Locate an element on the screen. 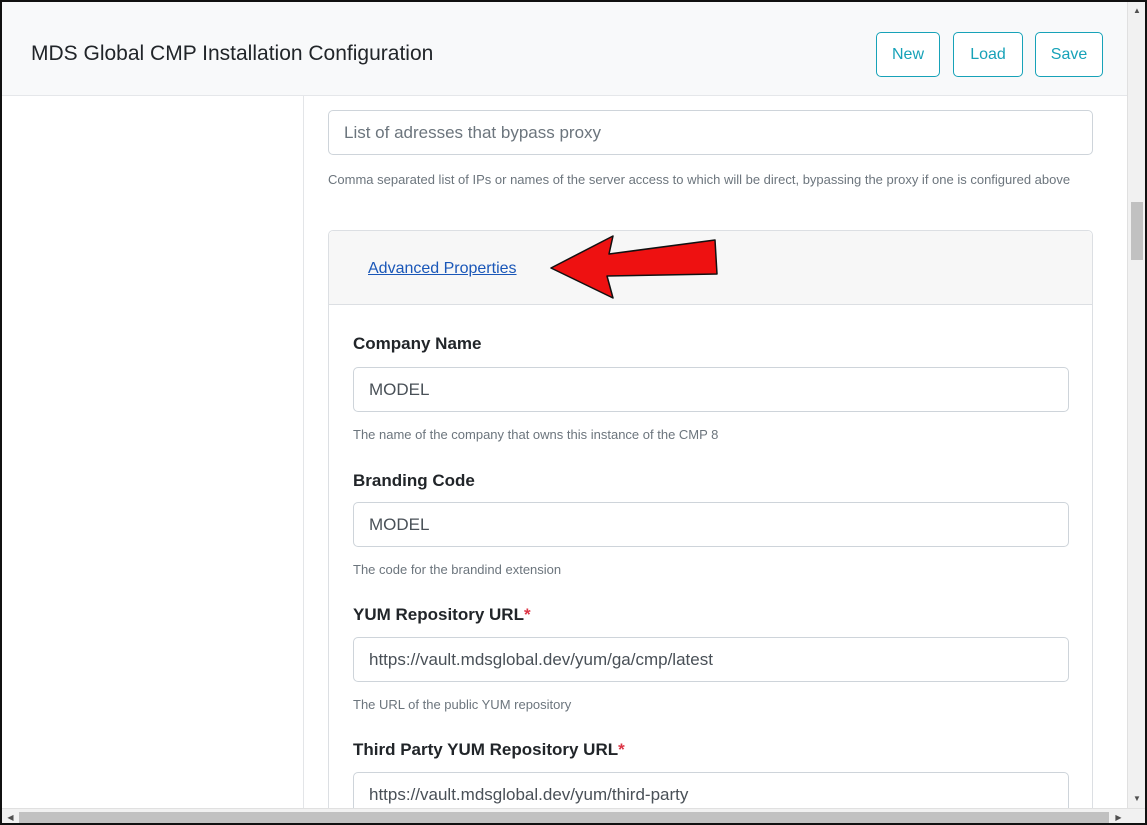  scroll-left-icon: ◀ is located at coordinates (10, 816).